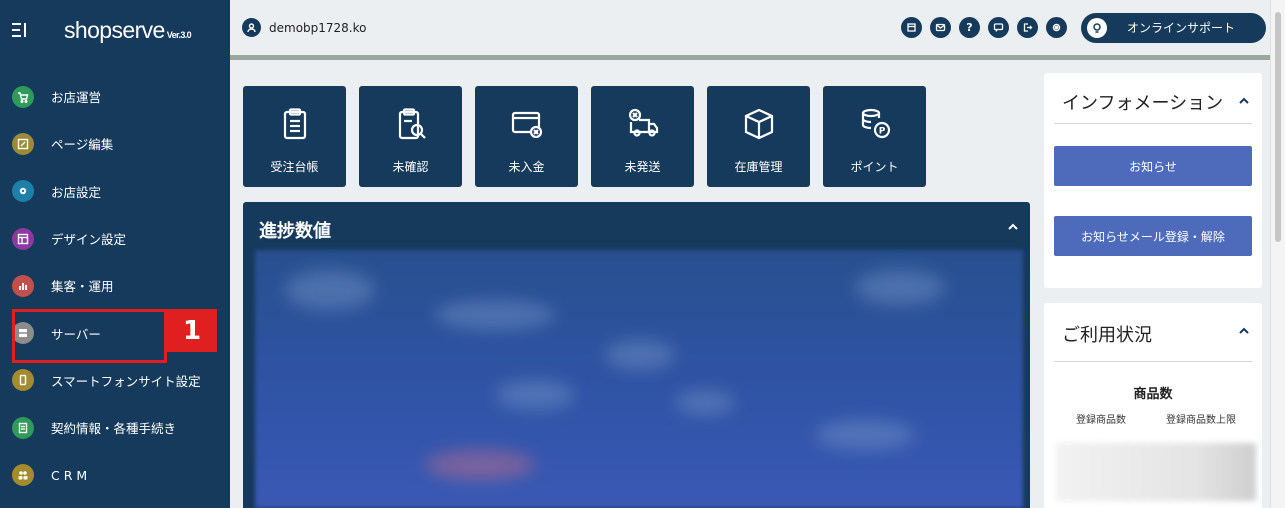 This screenshot has height=508, width=1285. Describe the element at coordinates (1181, 28) in the screenshot. I see `online-support-label: オンラインサポート` at that location.